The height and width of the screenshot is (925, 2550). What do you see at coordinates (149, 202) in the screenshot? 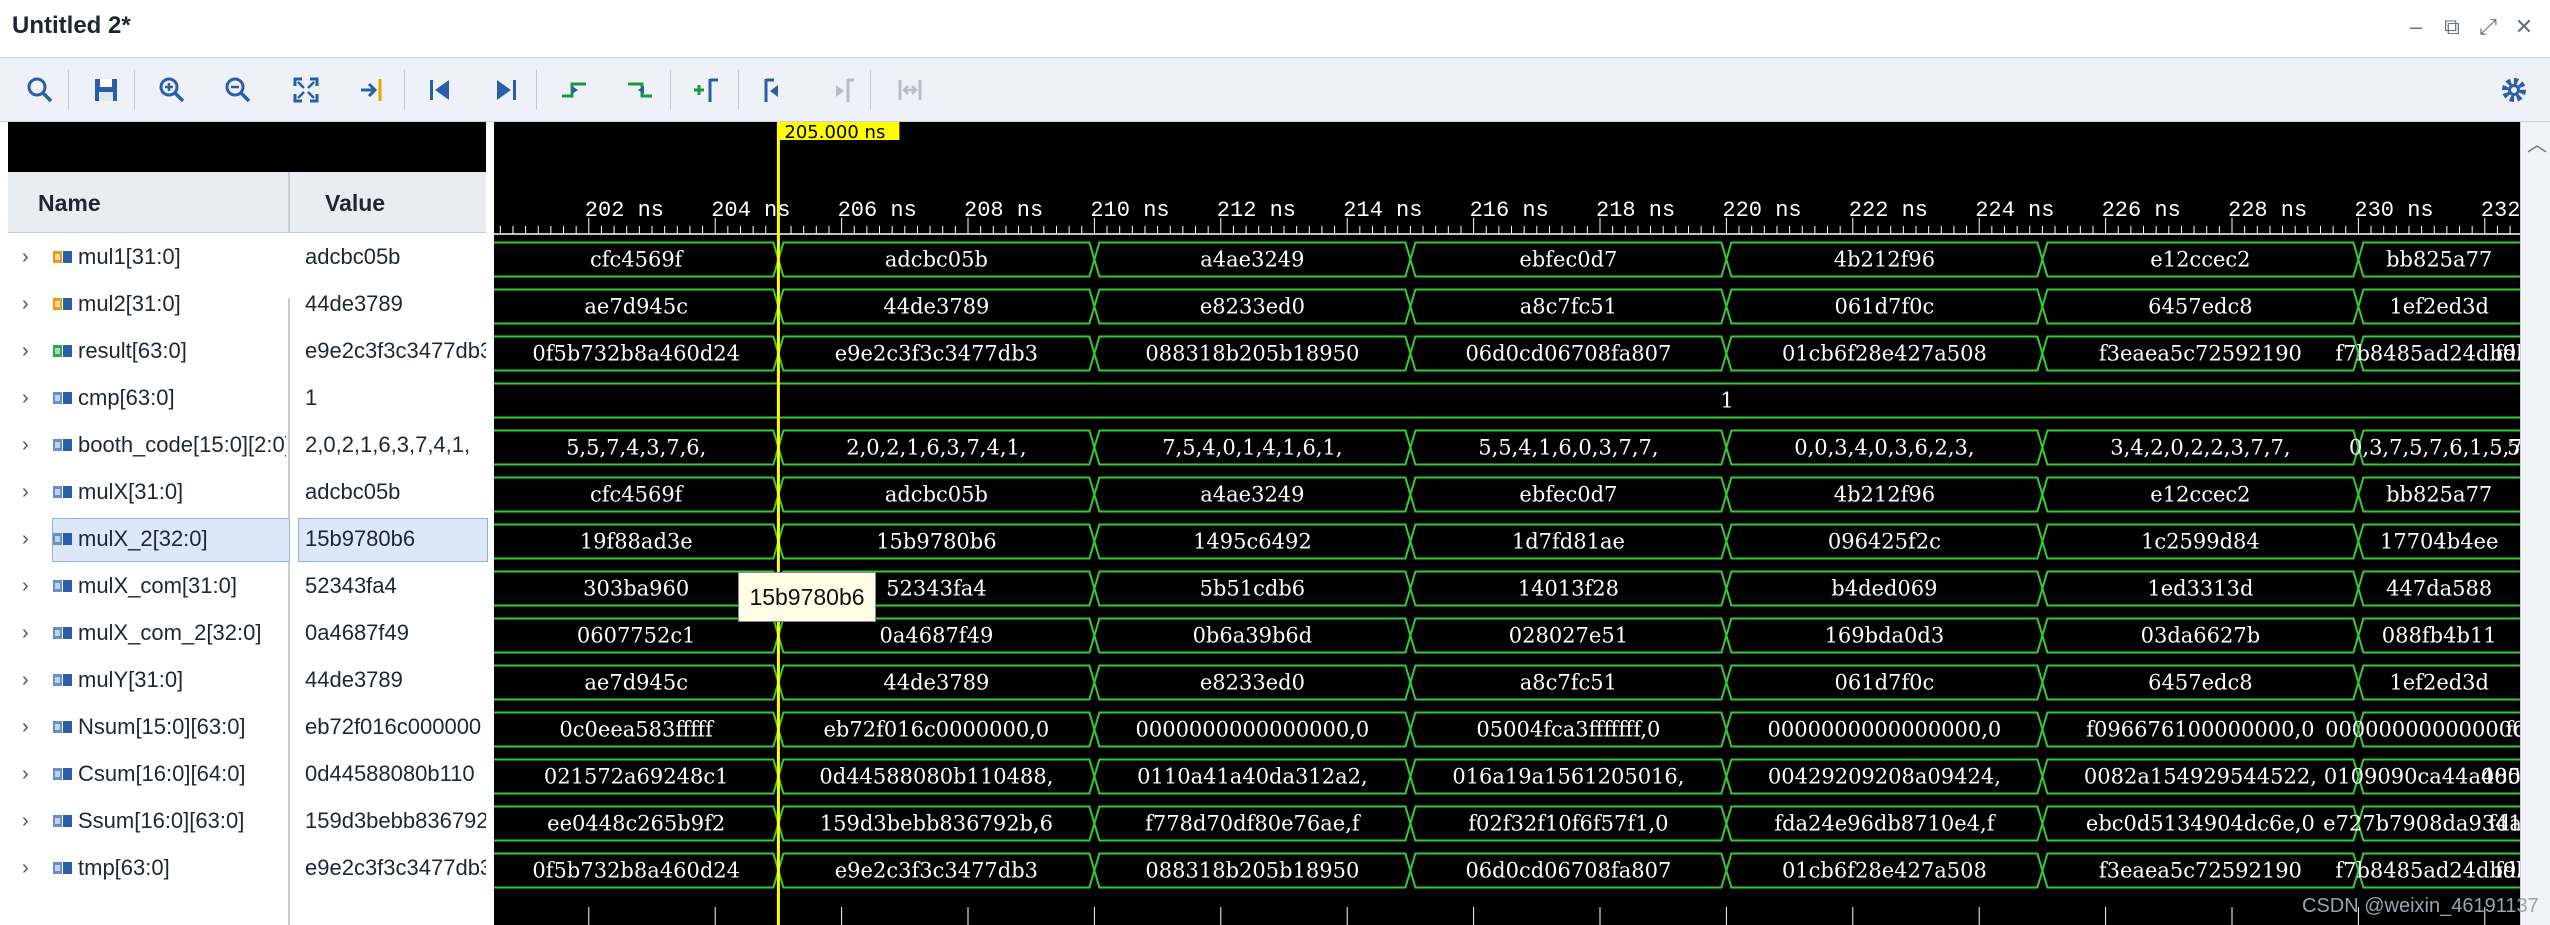
I see `name-column-header: Name` at bounding box center [149, 202].